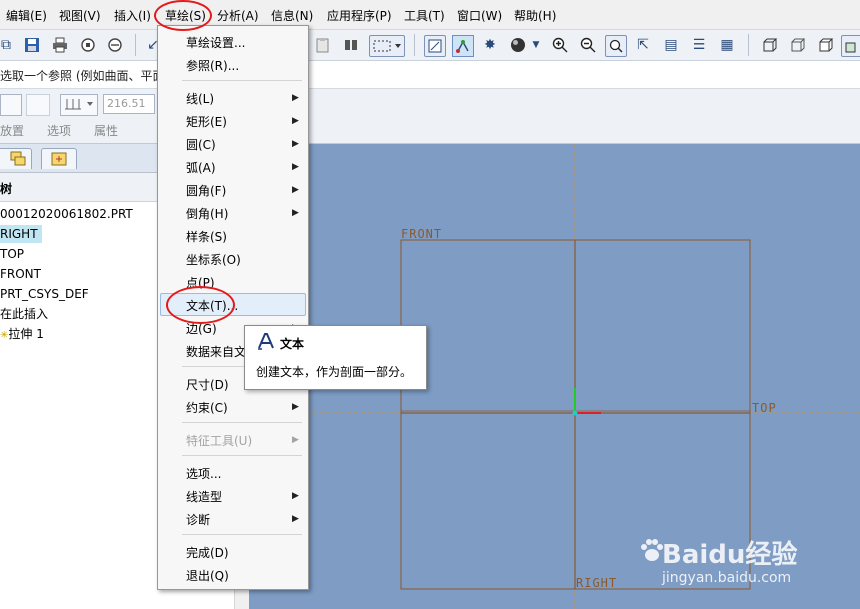 The width and height of the screenshot is (860, 609). What do you see at coordinates (132, 15) in the screenshot?
I see `menu-insert: 插入(I)` at bounding box center [132, 15].